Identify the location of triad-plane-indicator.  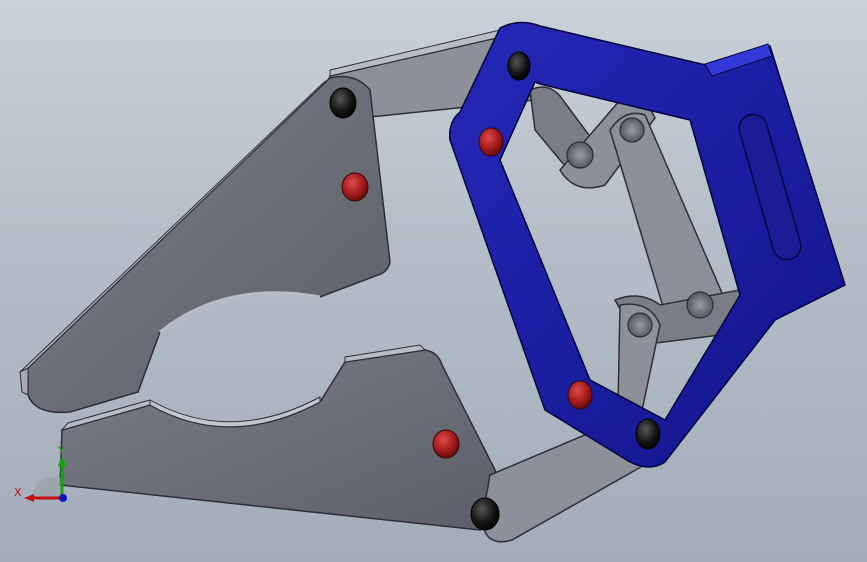
(46, 488).